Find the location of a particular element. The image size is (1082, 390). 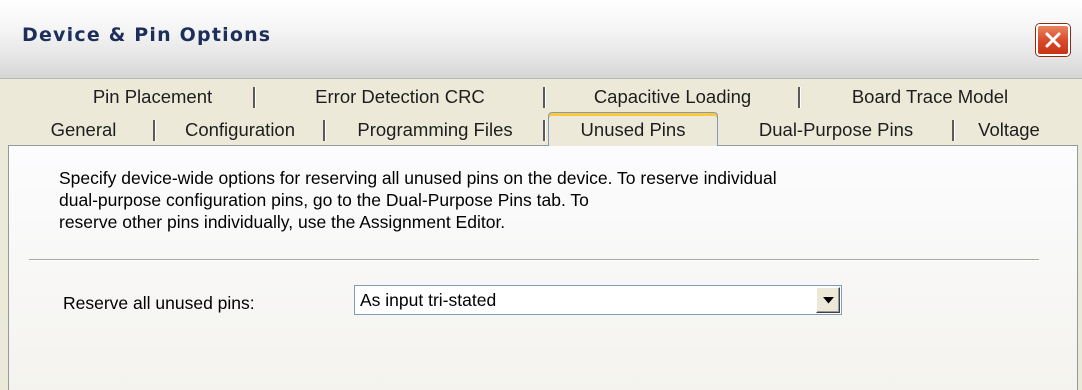

chevron-down-icon is located at coordinates (828, 300).